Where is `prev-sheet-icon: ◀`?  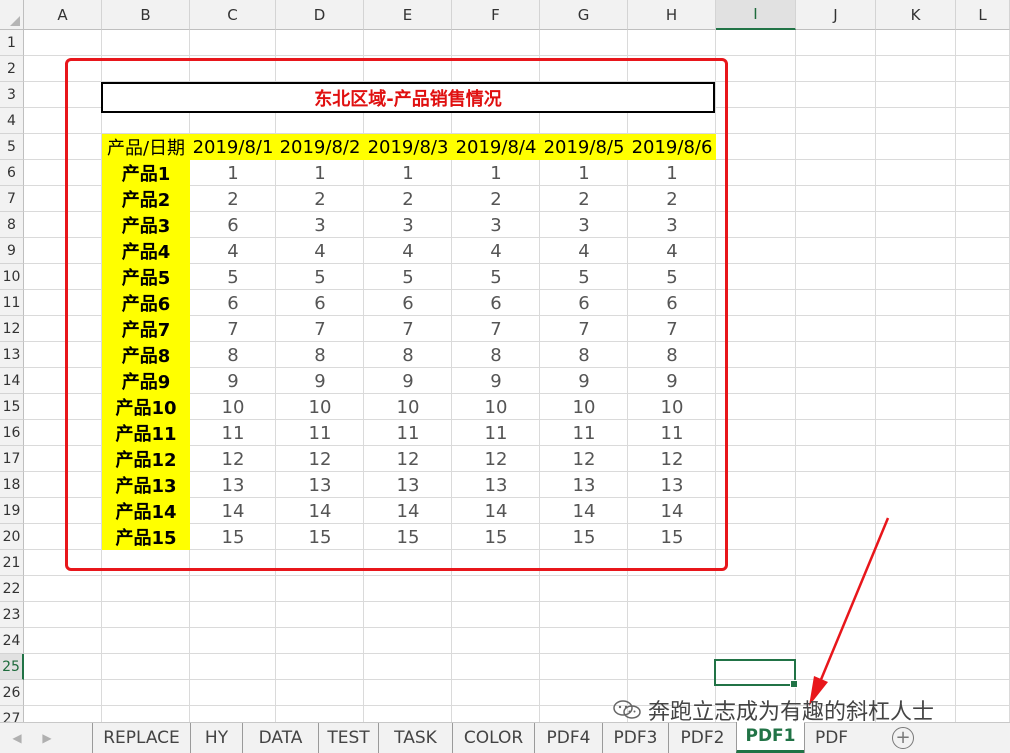 prev-sheet-icon: ◀ is located at coordinates (17, 738).